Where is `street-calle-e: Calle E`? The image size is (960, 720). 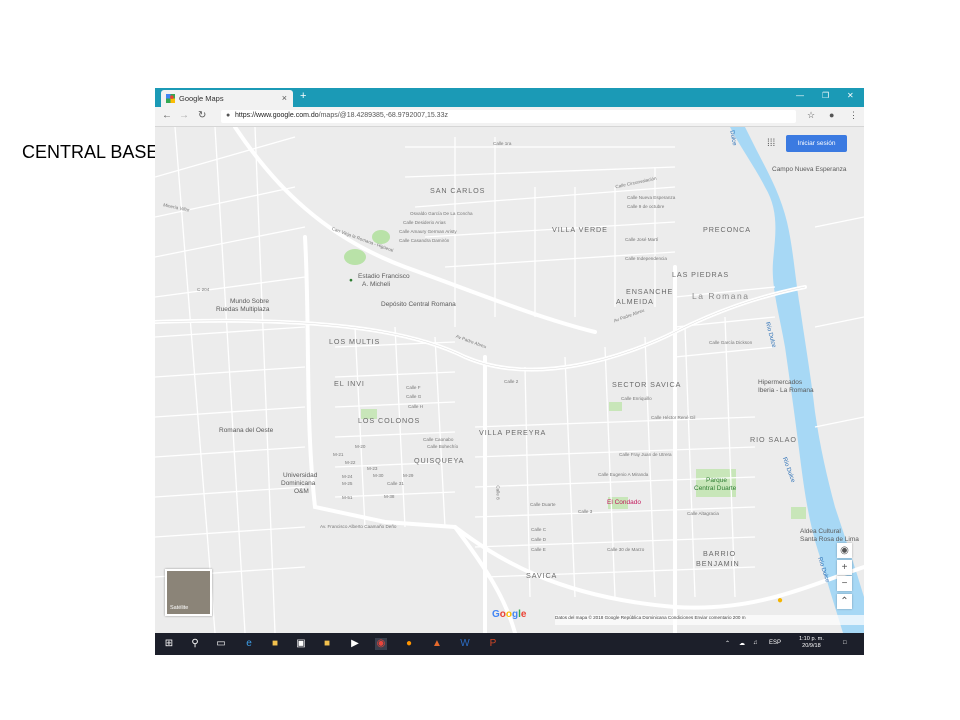 street-calle-e: Calle E is located at coordinates (538, 549).